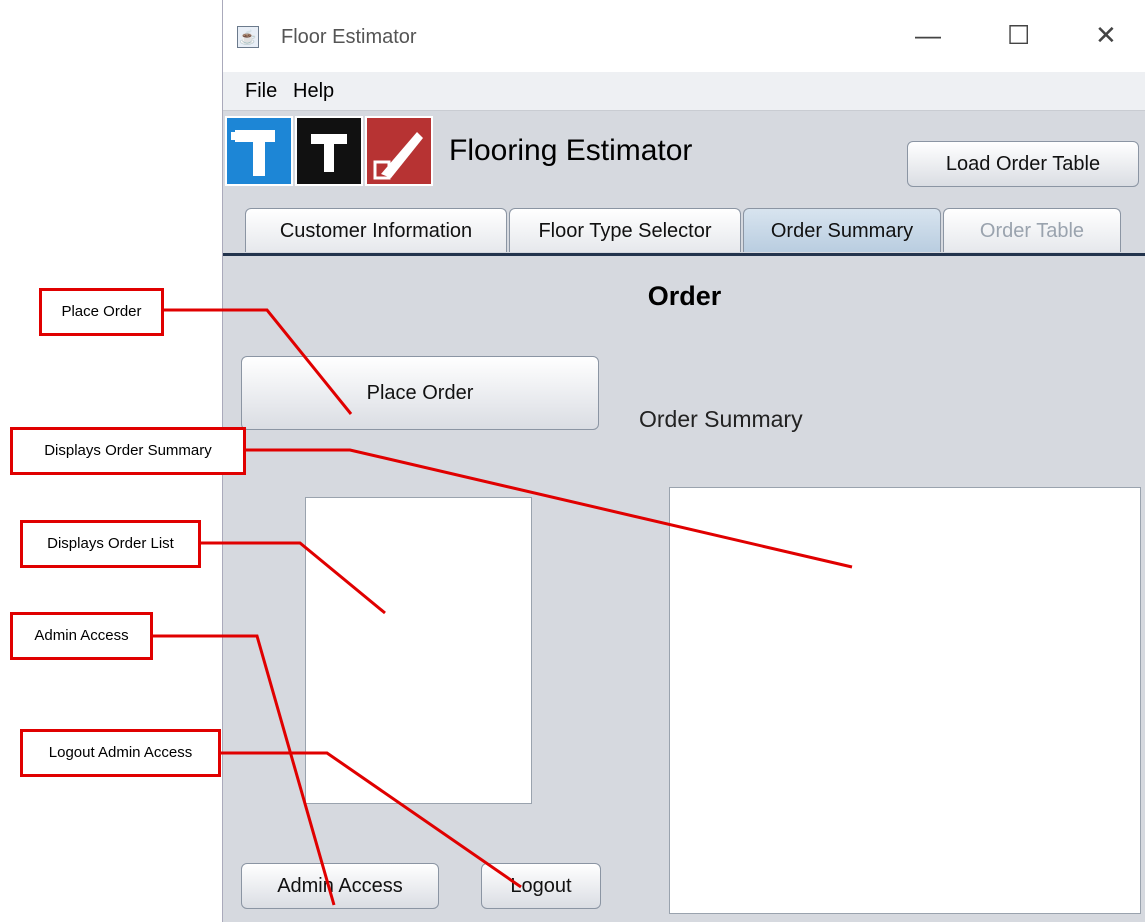  Describe the element at coordinates (120, 753) in the screenshot. I see `callout-logout-admin-access: Logout Admin Access` at that location.